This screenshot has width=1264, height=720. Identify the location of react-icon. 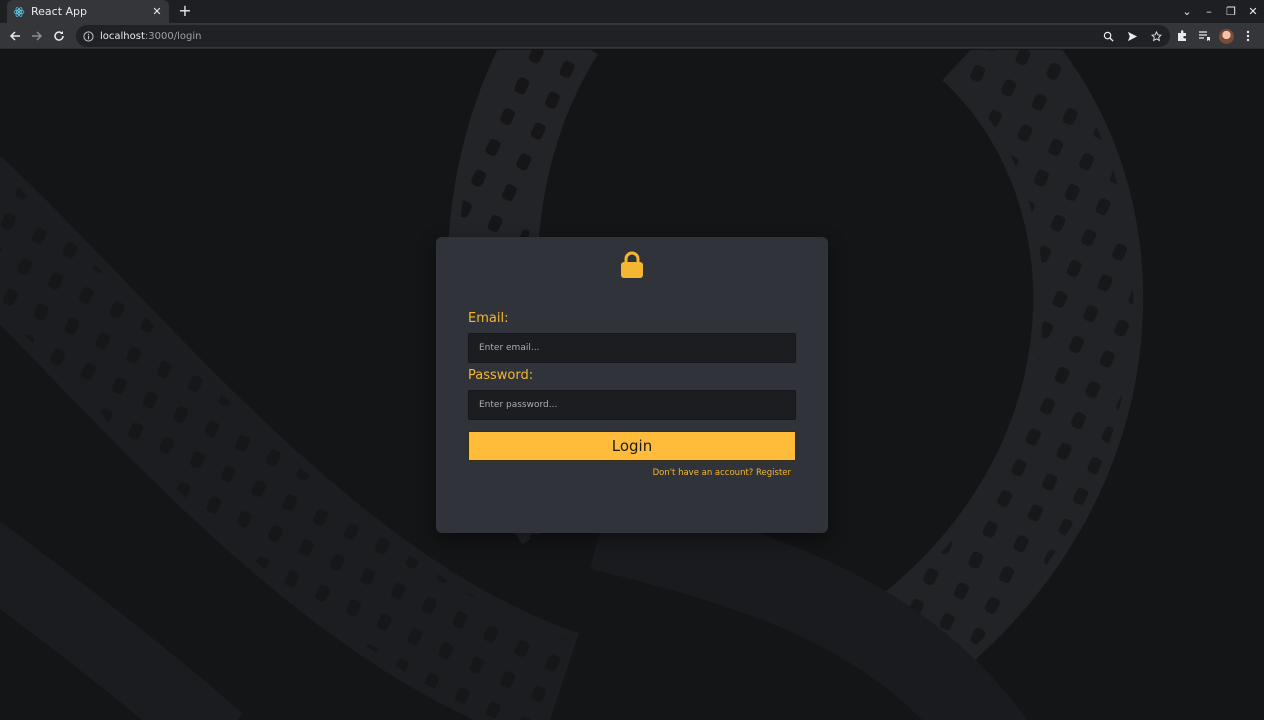
(19, 12).